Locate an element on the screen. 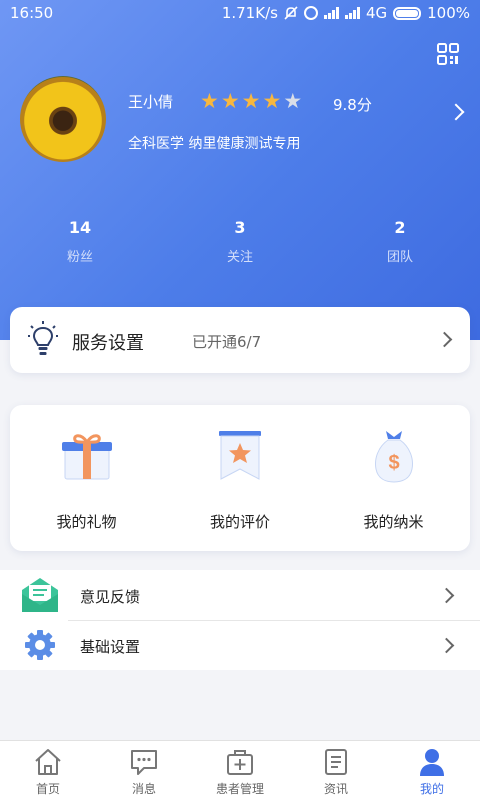 The image size is (480, 800). mute-icon is located at coordinates (291, 13).